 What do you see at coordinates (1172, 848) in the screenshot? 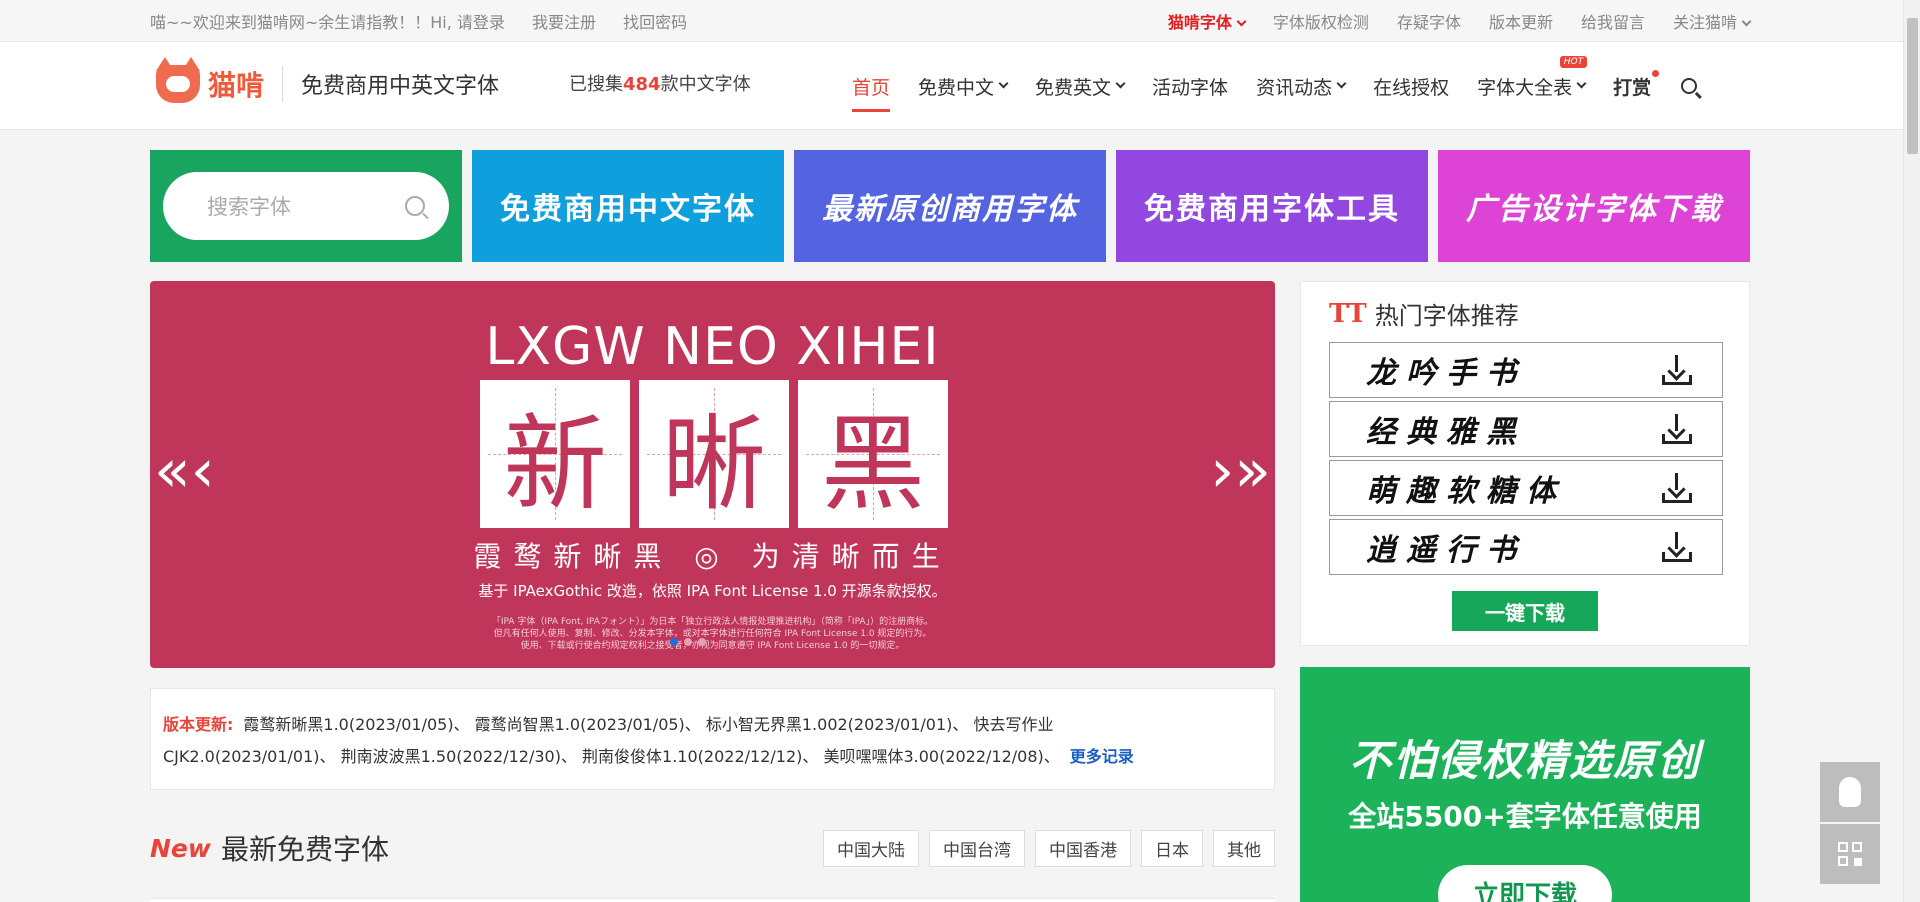
I see `region-tab-japan: 日本` at bounding box center [1172, 848].